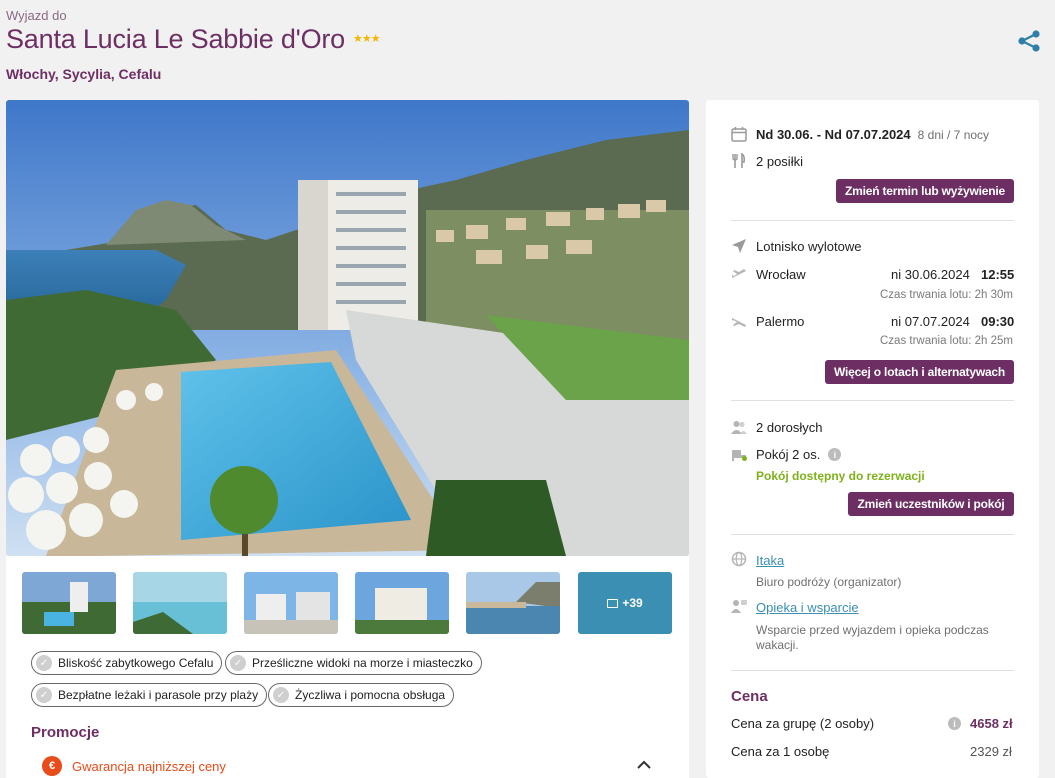  I want to click on outbound-city: Wrocław, so click(781, 274).